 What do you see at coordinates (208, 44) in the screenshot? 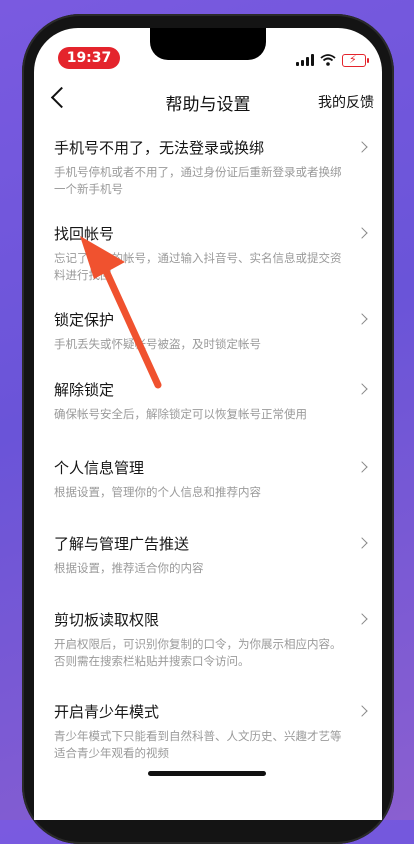
I see `notch` at bounding box center [208, 44].